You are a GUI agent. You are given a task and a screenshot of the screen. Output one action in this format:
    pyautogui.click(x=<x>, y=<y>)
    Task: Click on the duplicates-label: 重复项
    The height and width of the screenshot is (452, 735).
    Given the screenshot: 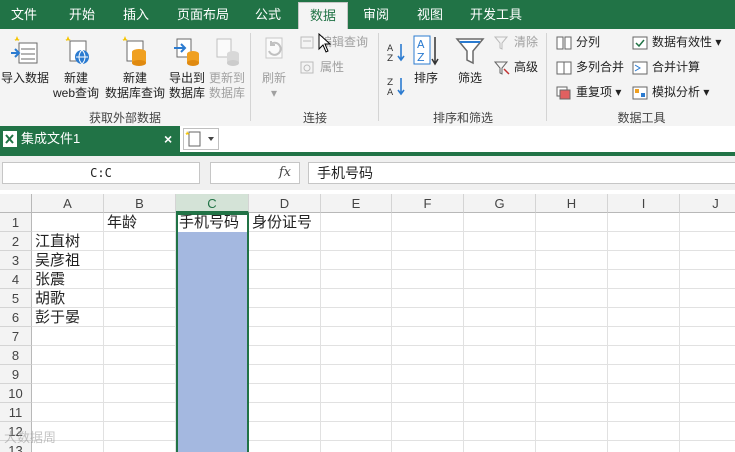 What is the action you would take?
    pyautogui.click(x=594, y=92)
    